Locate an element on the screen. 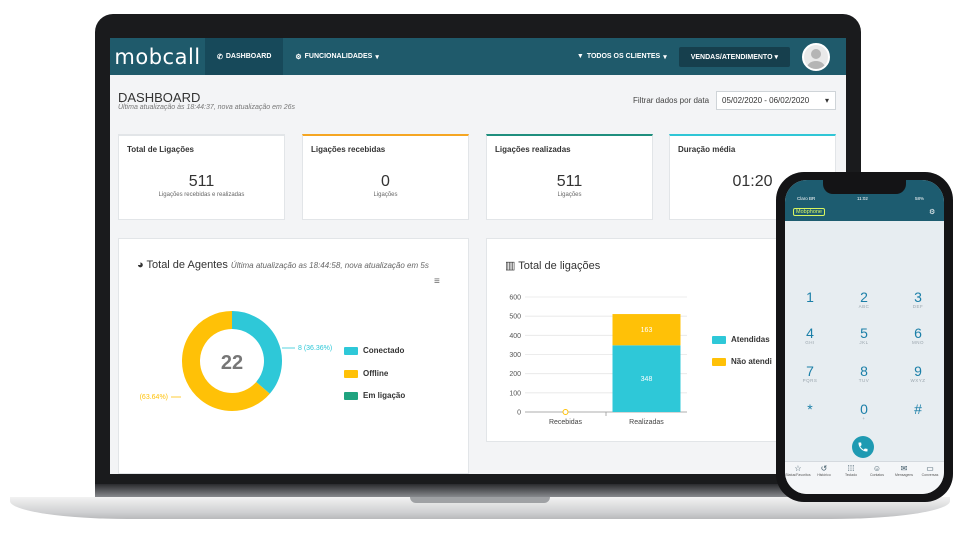  settings-icon: ⚙ is located at coordinates (932, 212).